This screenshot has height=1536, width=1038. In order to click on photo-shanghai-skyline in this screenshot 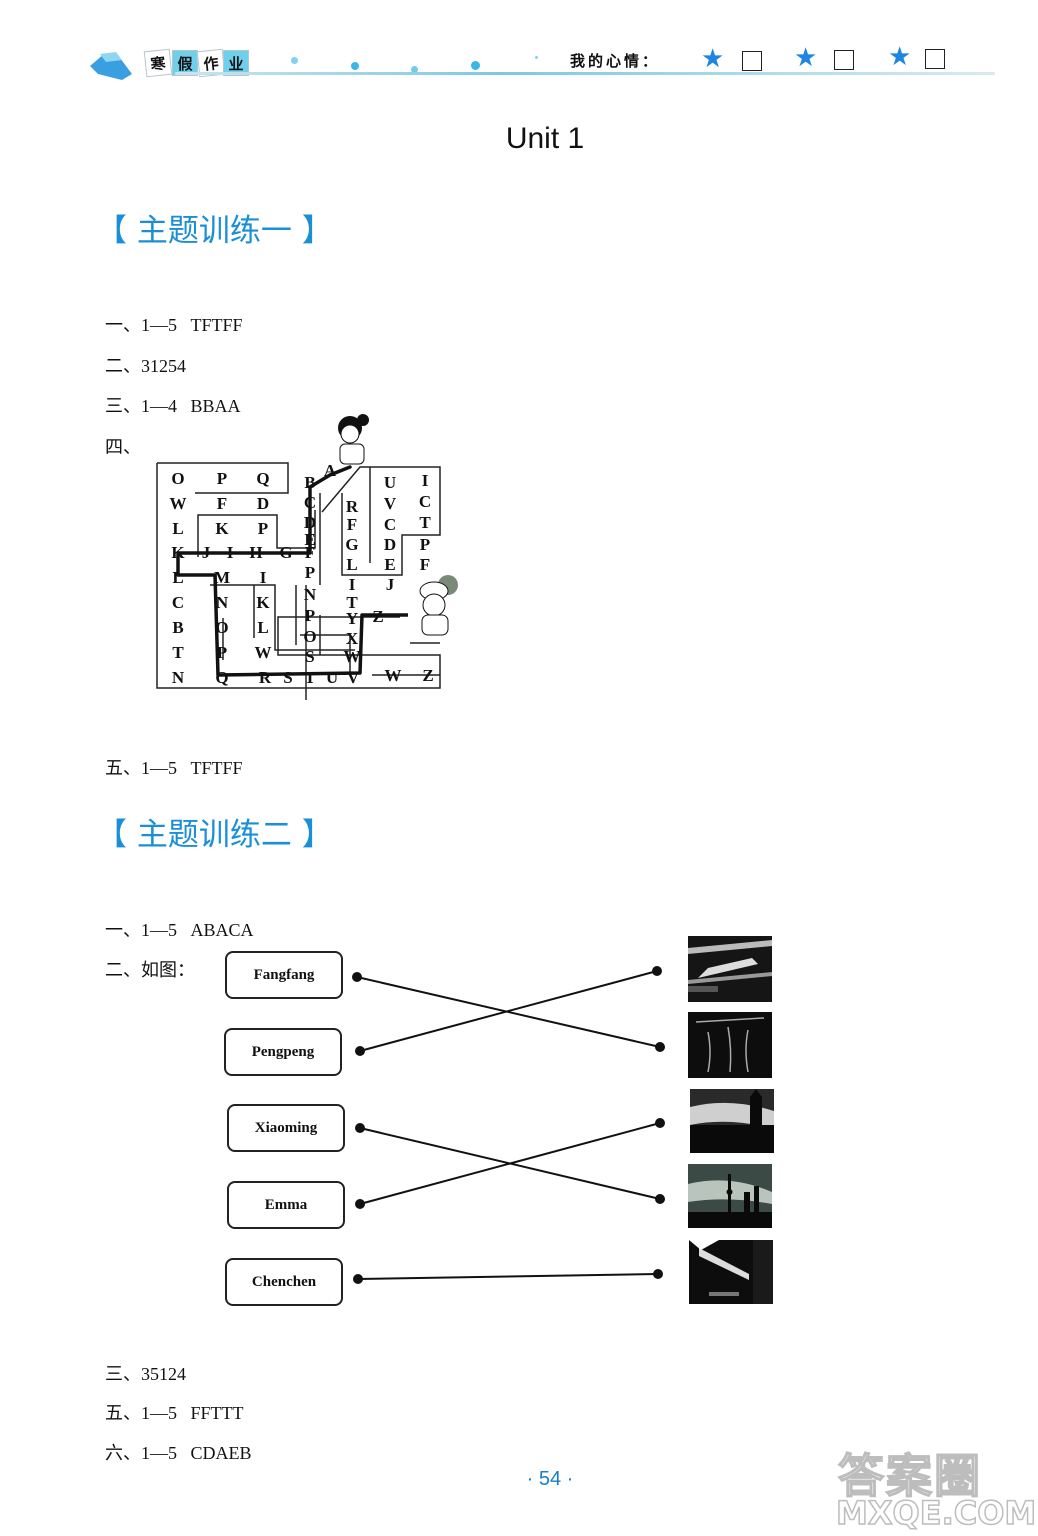, I will do `click(730, 1196)`.